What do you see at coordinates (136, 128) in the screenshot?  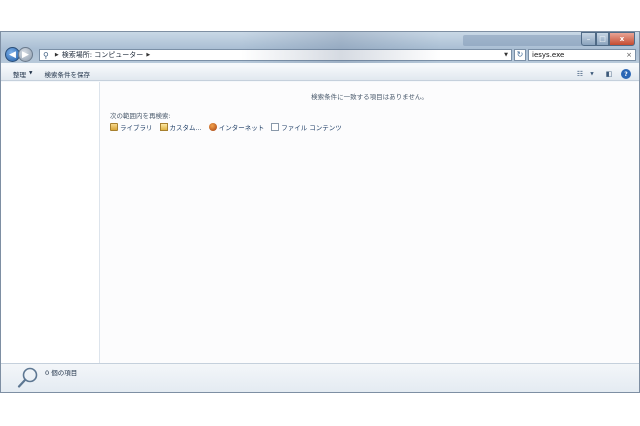 I see `search-again-item-label: ライブラリ` at bounding box center [136, 128].